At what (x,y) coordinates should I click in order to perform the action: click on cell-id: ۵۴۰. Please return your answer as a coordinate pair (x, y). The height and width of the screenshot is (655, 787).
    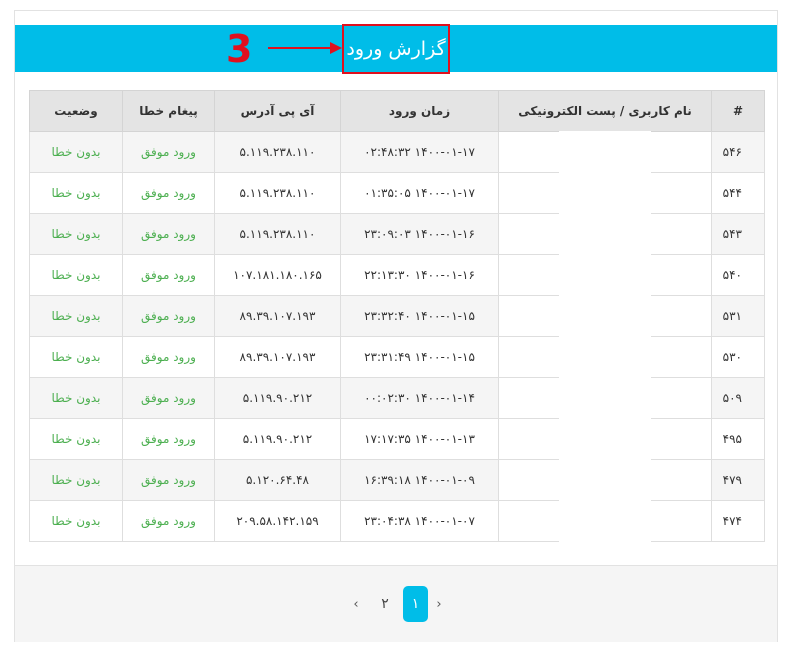
    Looking at the image, I should click on (738, 275).